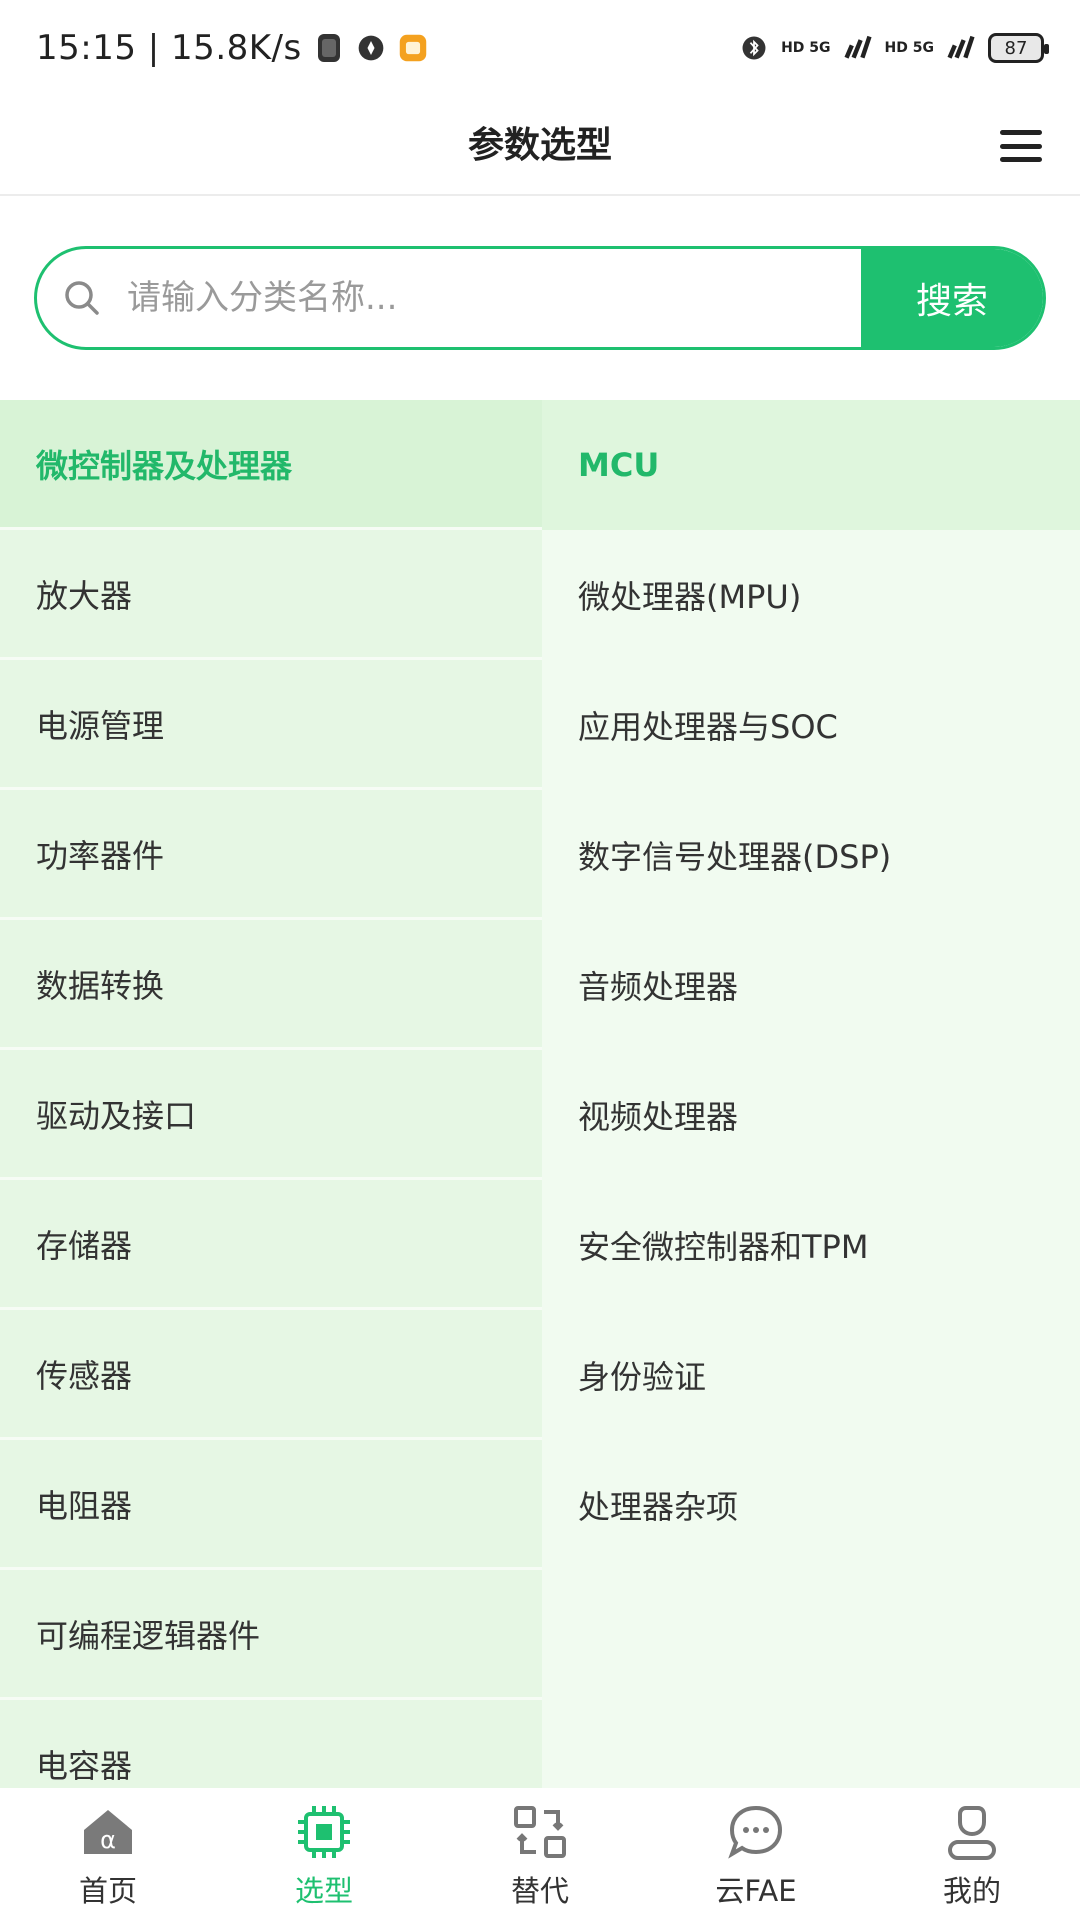 The width and height of the screenshot is (1080, 1920). Describe the element at coordinates (811, 595) in the screenshot. I see `secondary-category-item: 微处理器(MPU)` at that location.